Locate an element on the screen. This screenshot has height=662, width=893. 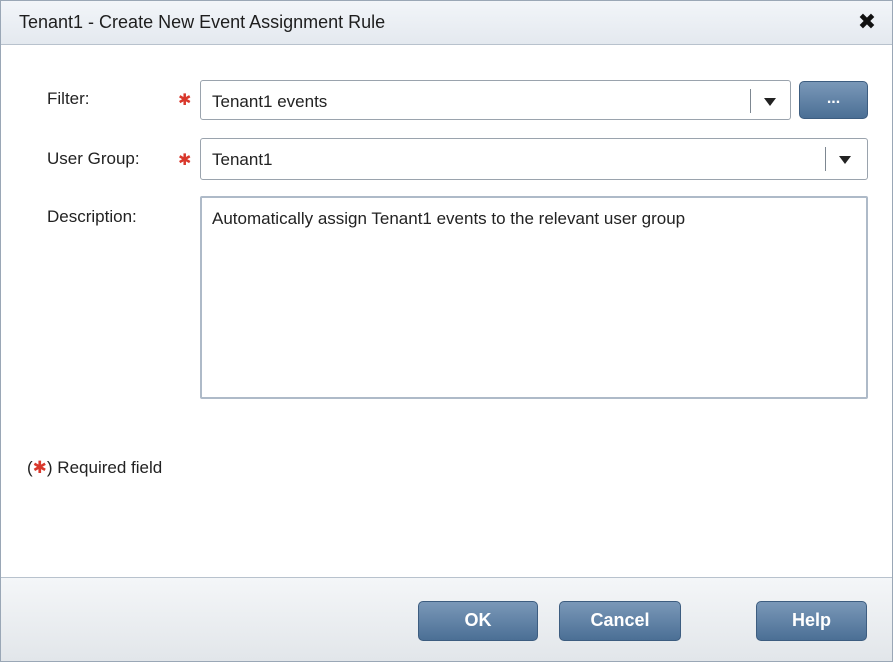
user-group-required-icon: ✱ is located at coordinates (185, 160).